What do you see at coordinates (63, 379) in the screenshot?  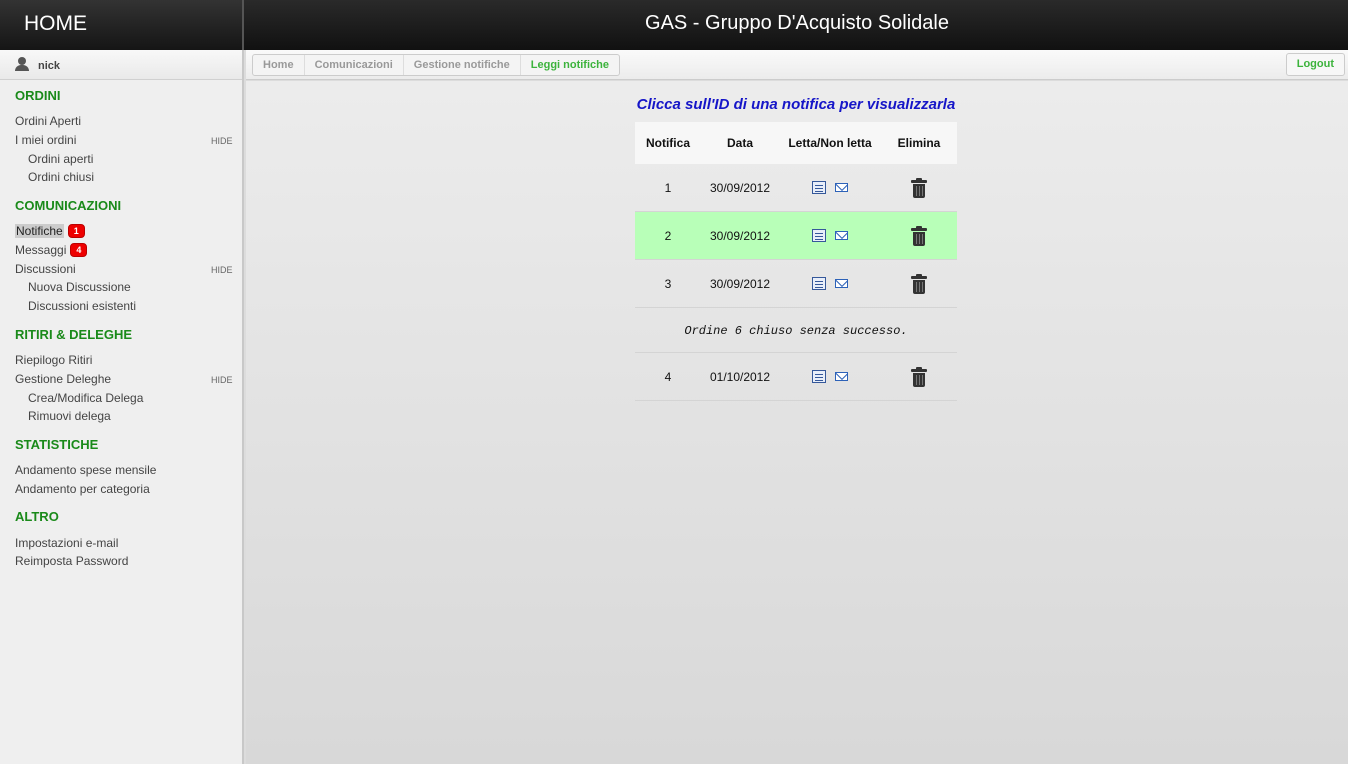 I see `sidebar-item-gestione-deleghe: Gestione Deleghe` at bounding box center [63, 379].